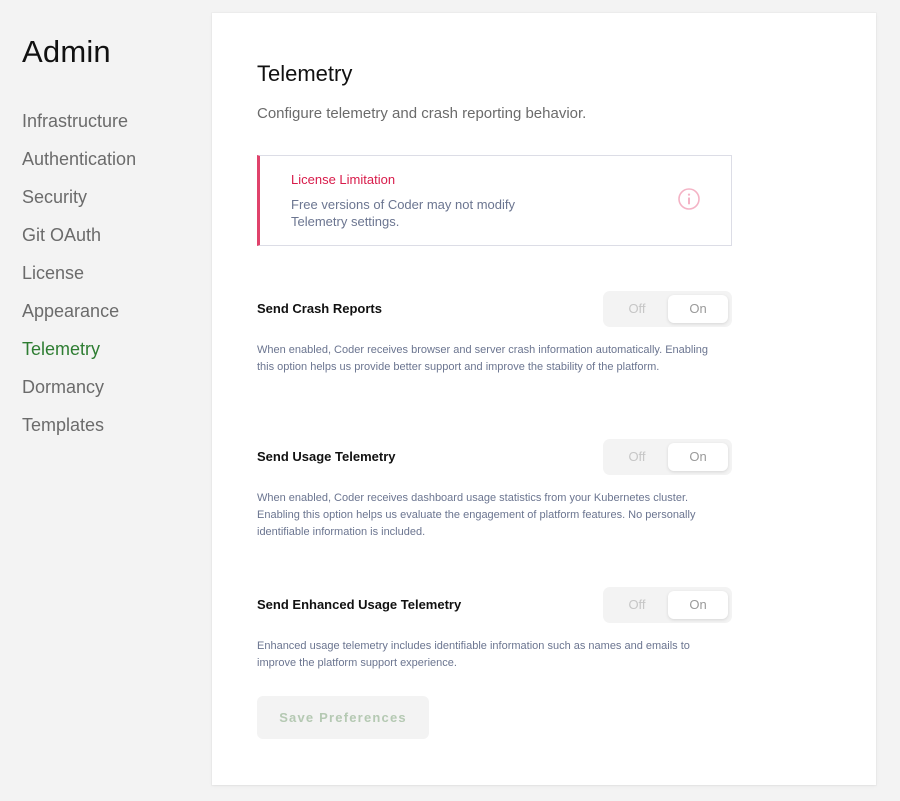  What do you see at coordinates (689, 199) in the screenshot?
I see `info-icon` at bounding box center [689, 199].